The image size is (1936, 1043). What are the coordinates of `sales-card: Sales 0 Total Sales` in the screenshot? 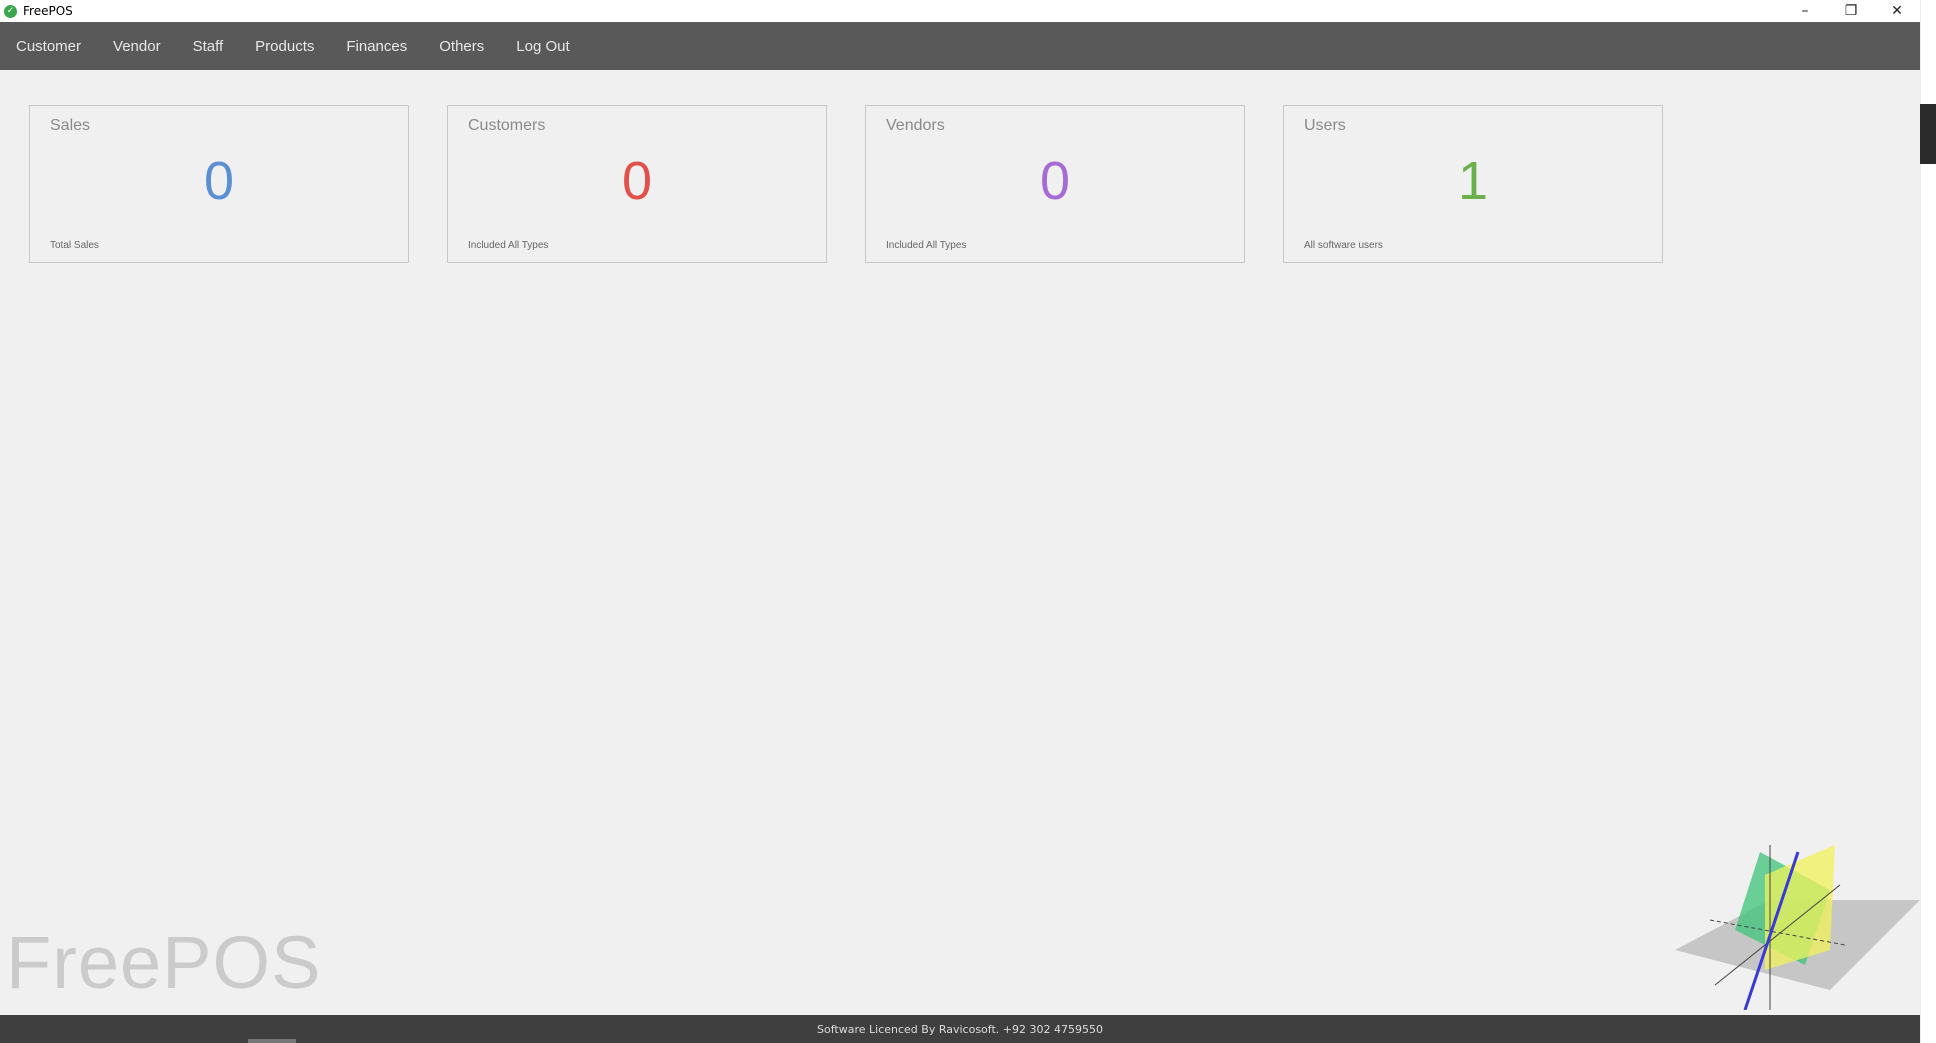 It's located at (219, 184).